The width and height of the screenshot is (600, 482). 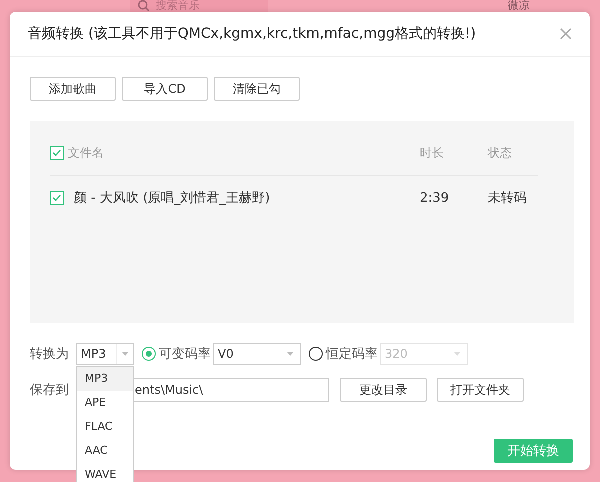 I want to click on radio-label: 恒定码率, so click(x=352, y=354).